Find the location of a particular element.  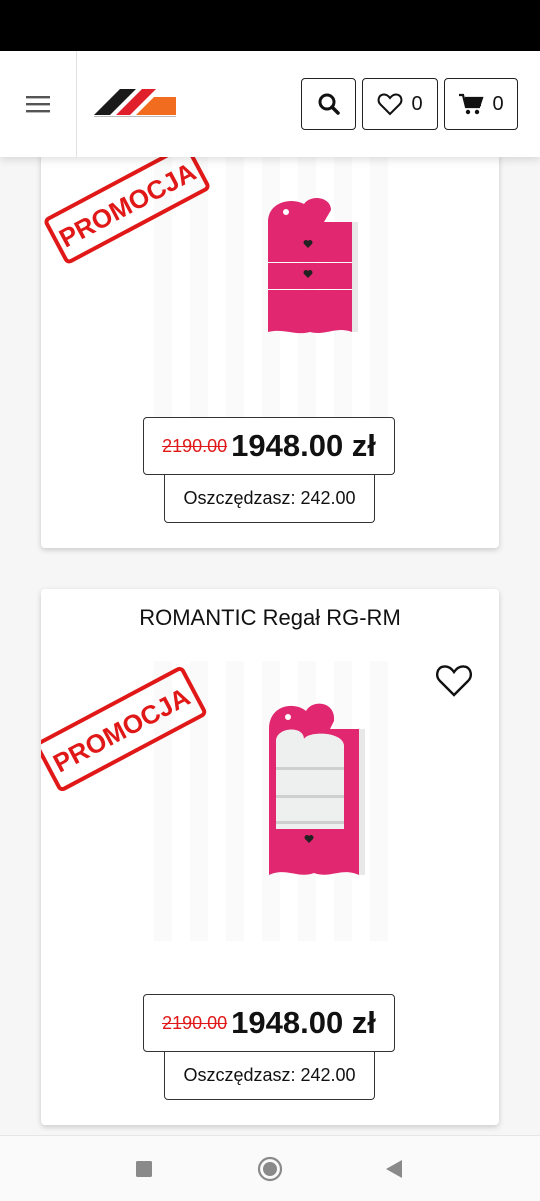

search-icon is located at coordinates (329, 104).